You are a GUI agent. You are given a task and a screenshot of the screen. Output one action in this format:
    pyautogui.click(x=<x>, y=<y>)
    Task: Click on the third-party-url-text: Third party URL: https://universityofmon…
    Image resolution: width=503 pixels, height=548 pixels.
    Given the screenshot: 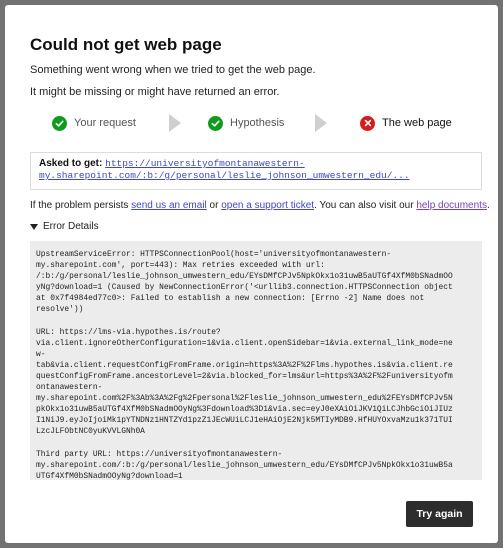 What is the action you would take?
    pyautogui.click(x=244, y=465)
    